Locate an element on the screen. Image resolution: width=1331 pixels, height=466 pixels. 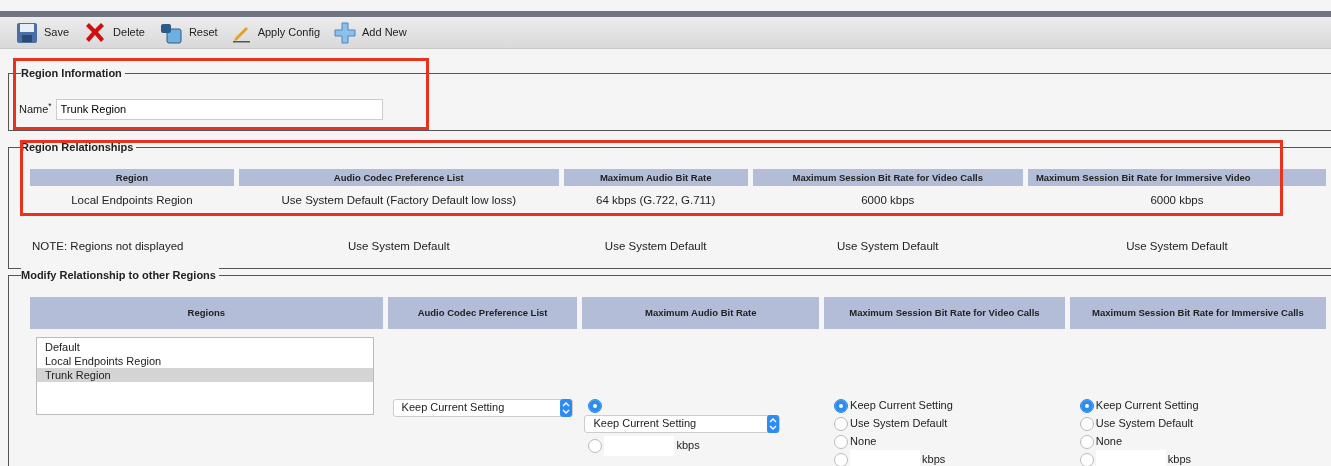
delete-button: Delete is located at coordinates (114, 32).